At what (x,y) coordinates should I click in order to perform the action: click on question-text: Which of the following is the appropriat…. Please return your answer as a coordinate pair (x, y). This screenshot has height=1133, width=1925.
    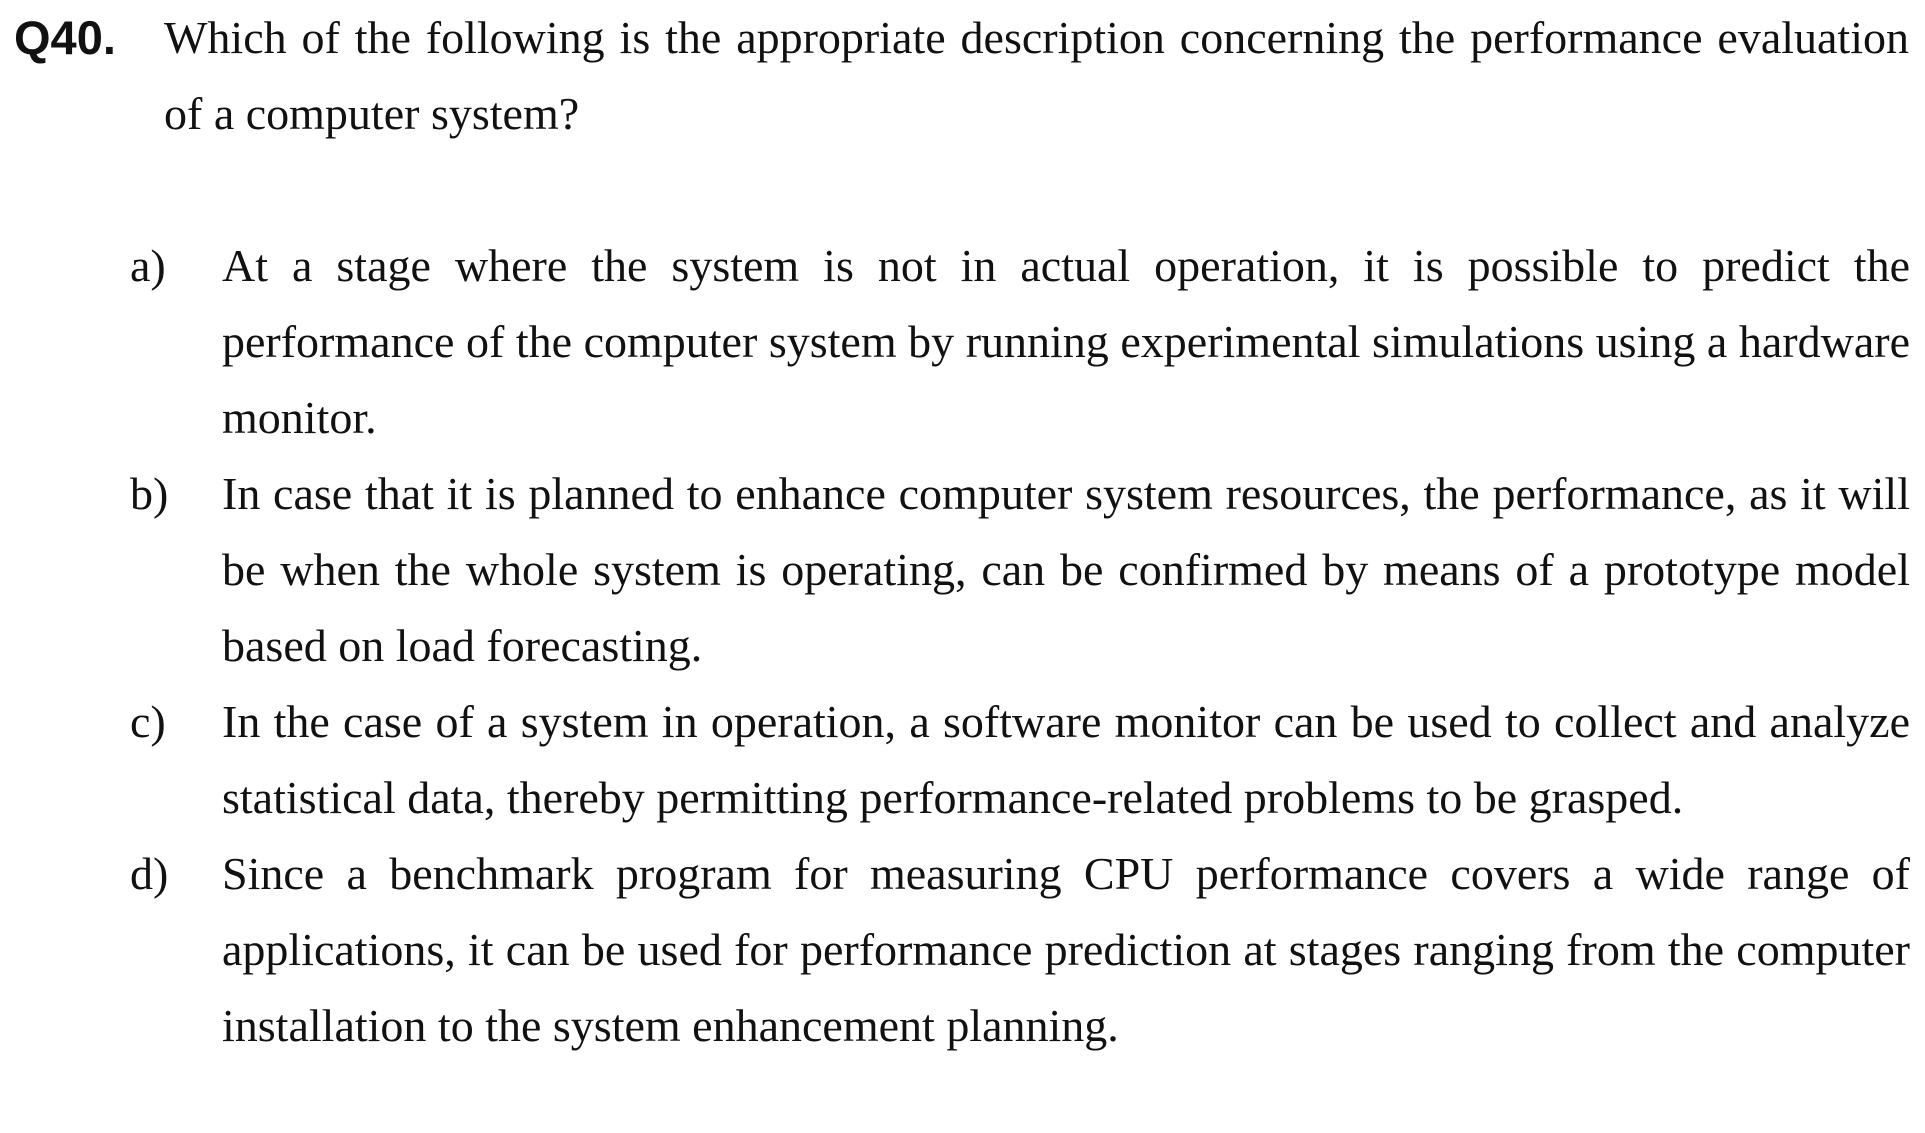
    Looking at the image, I should click on (1036, 75).